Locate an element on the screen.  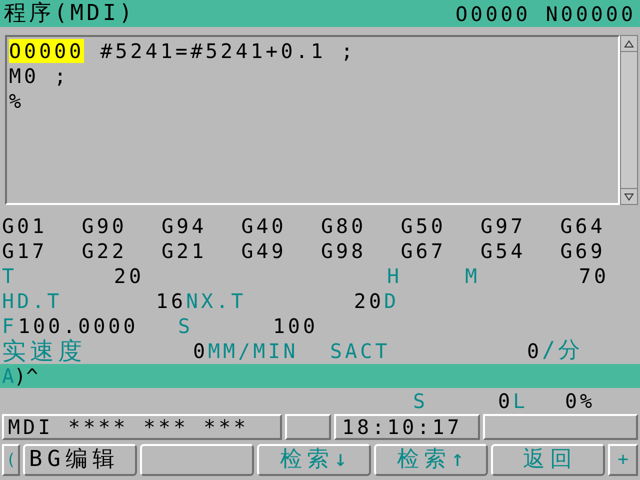
soft-key: 检索↑ is located at coordinates (431, 460).